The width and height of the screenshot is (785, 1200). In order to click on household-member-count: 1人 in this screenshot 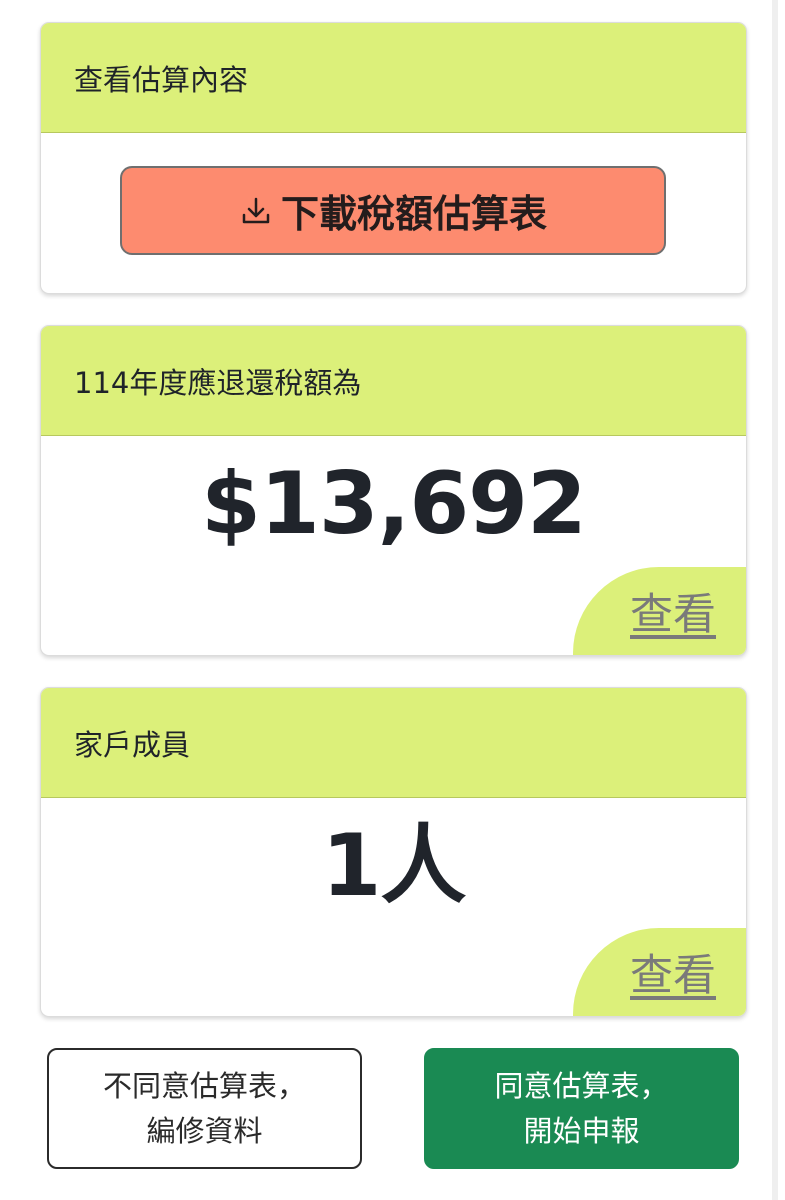, I will do `click(394, 866)`.